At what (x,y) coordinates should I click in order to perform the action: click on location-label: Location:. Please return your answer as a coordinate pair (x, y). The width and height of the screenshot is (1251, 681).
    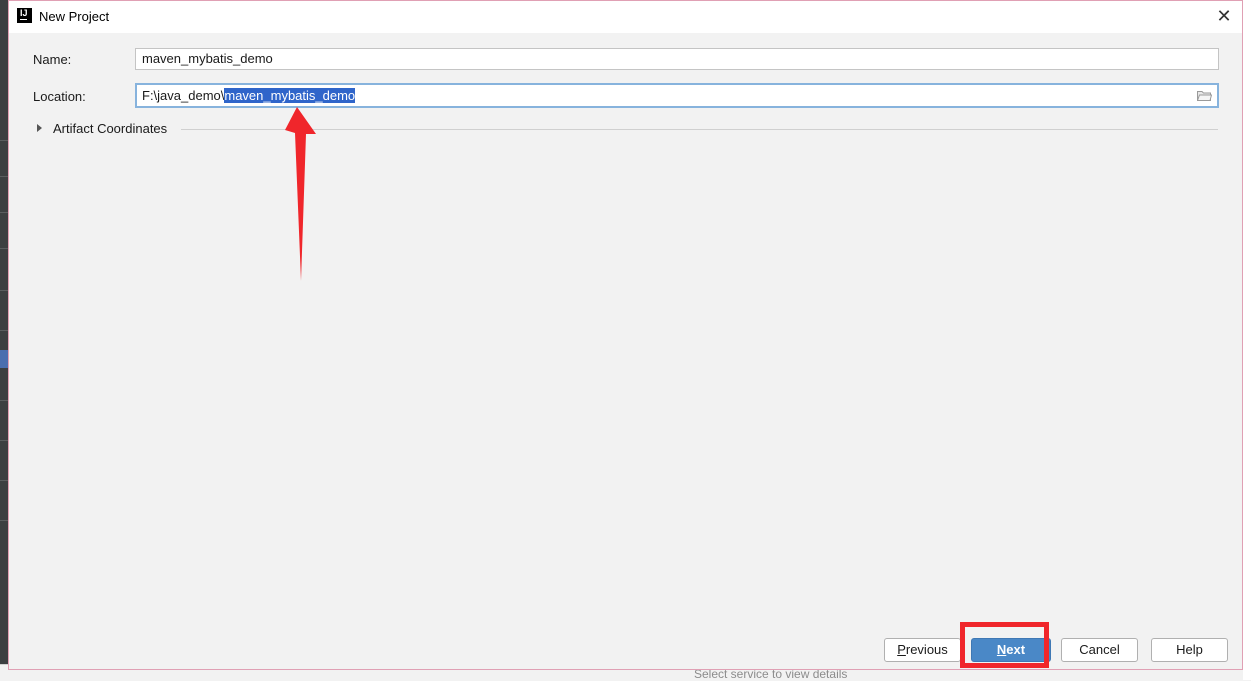
    Looking at the image, I should click on (59, 96).